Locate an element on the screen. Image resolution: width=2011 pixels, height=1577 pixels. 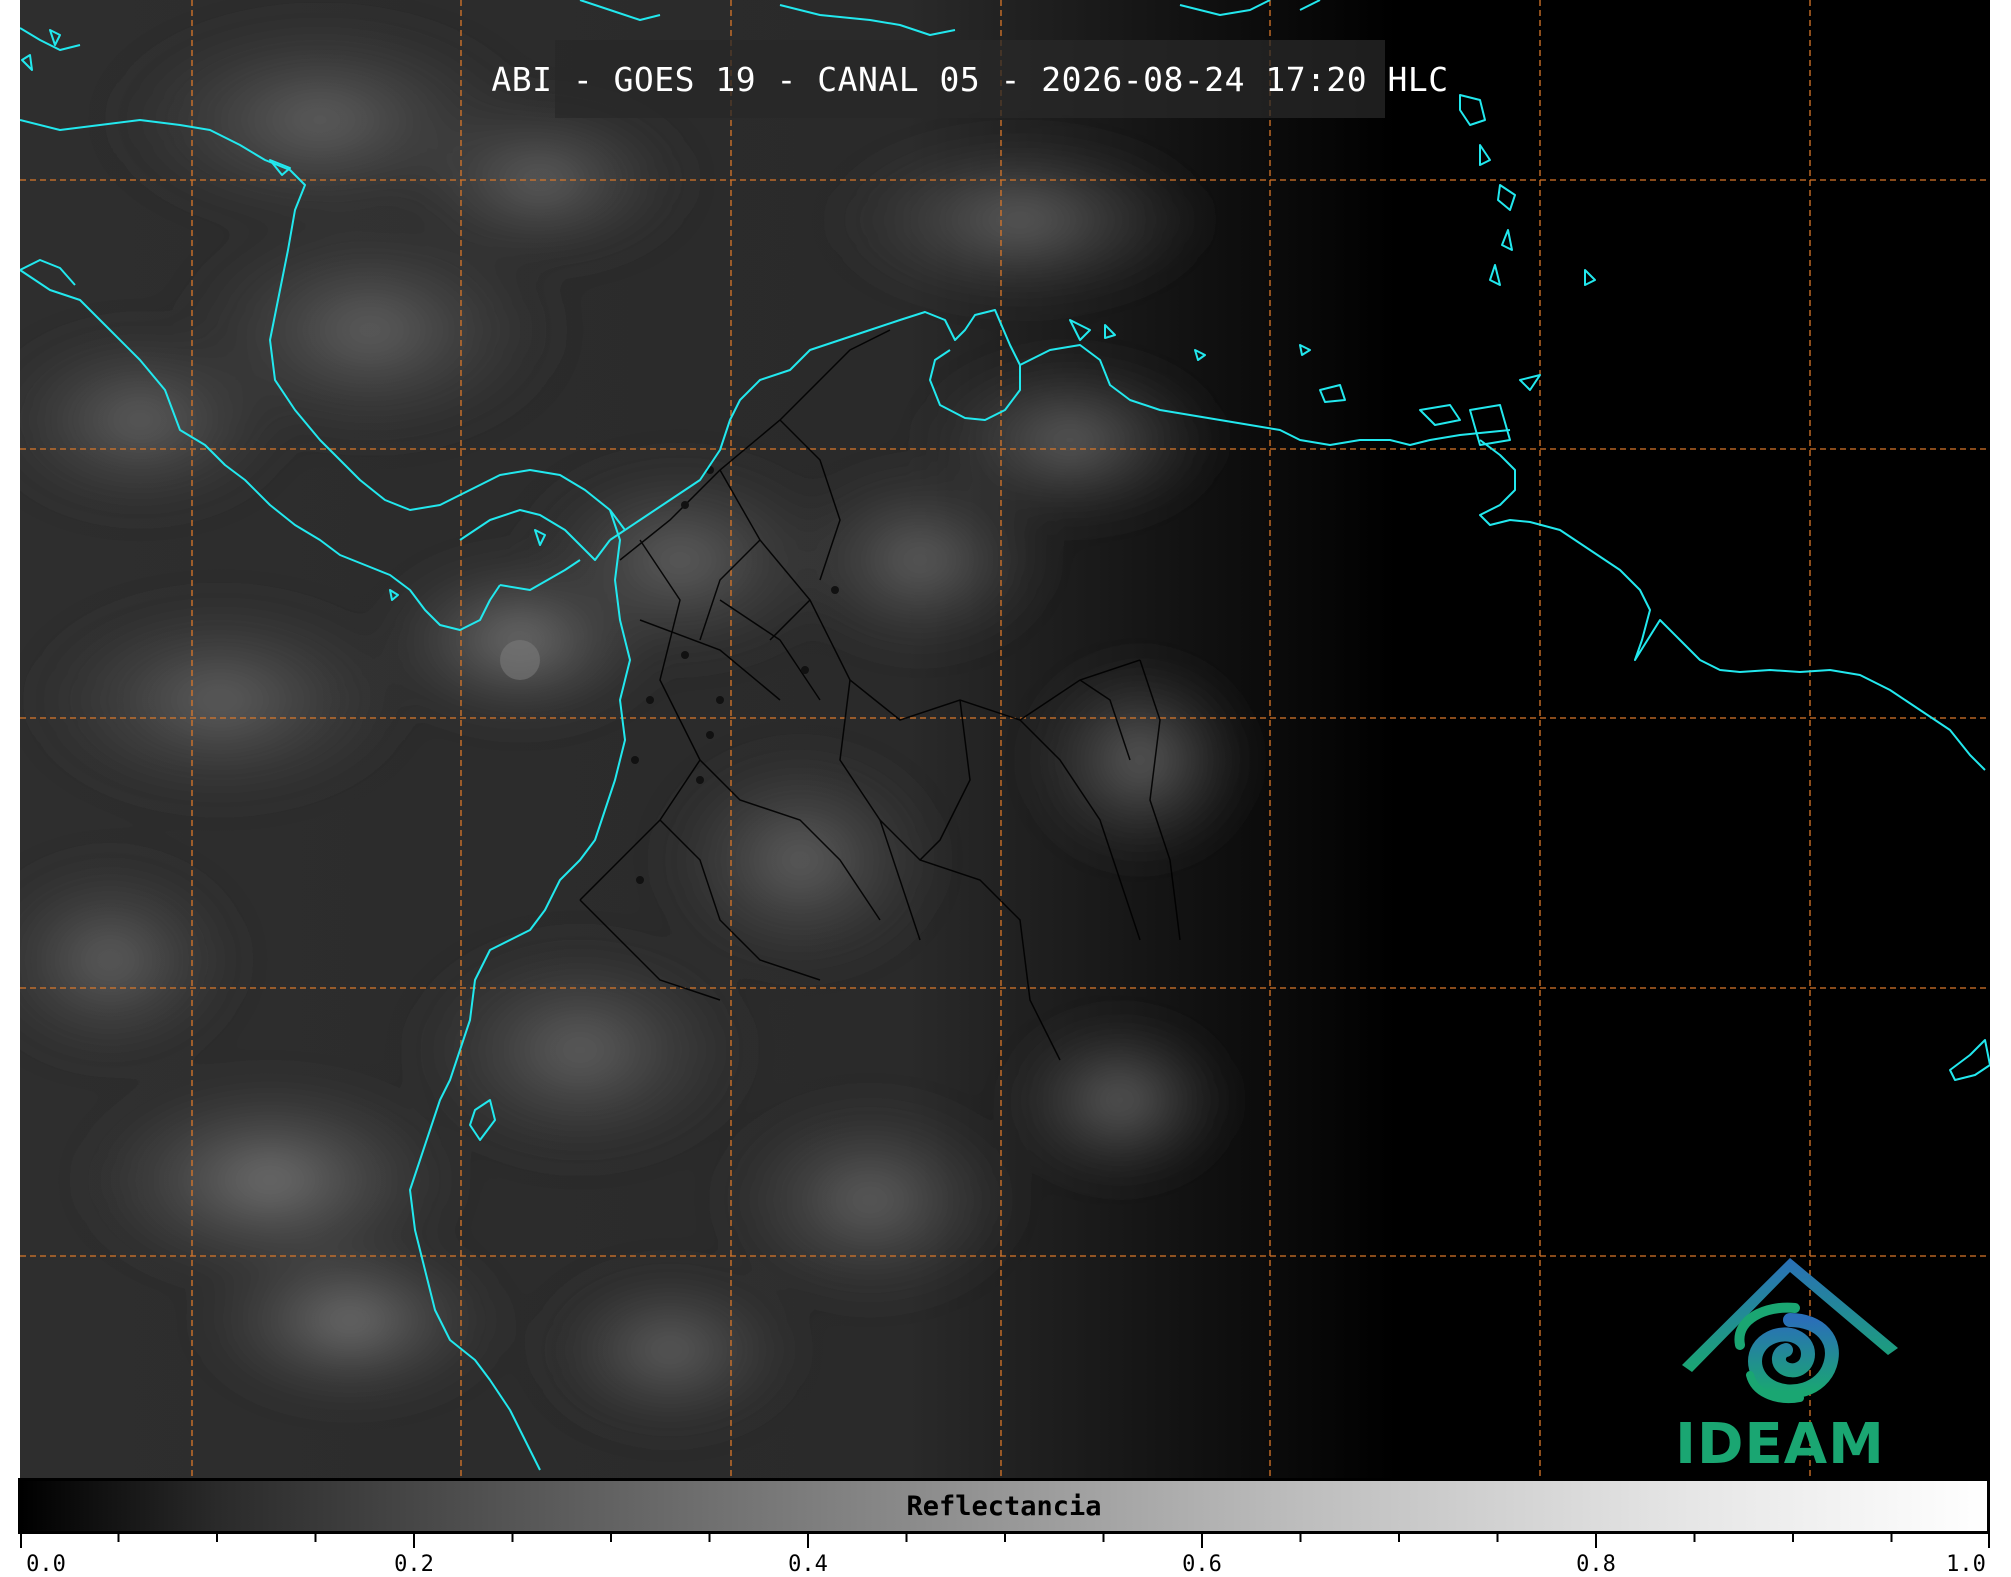
colorbar: Reflectancia is located at coordinates (1004, 1506).